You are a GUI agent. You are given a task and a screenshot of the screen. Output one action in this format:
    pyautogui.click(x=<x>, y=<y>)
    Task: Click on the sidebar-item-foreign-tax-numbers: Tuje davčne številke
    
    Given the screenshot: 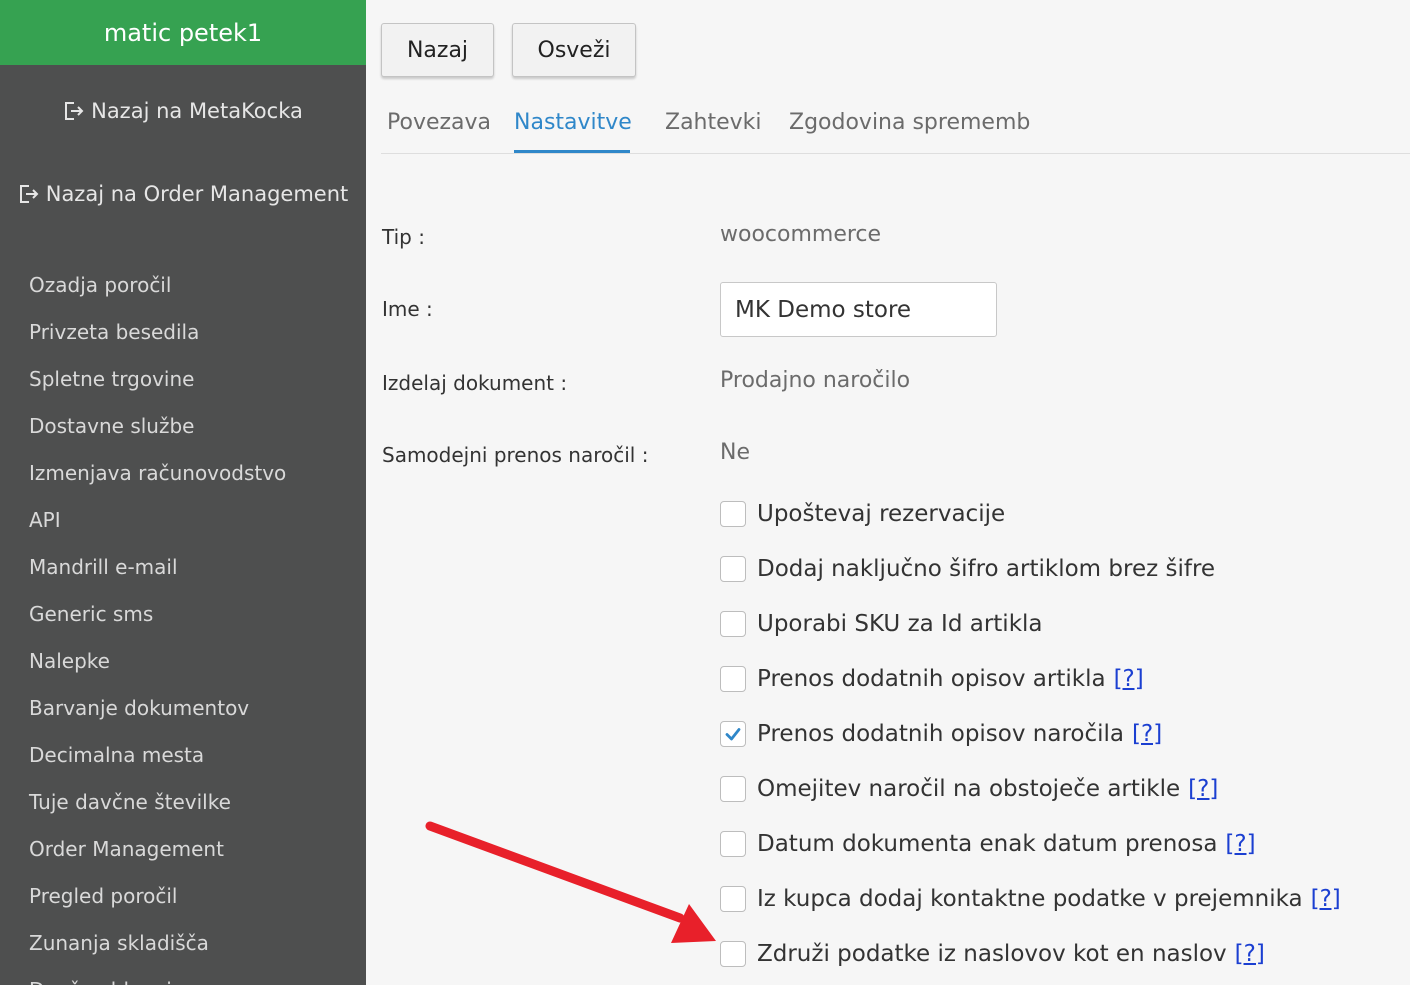 What is the action you would take?
    pyautogui.click(x=157, y=802)
    